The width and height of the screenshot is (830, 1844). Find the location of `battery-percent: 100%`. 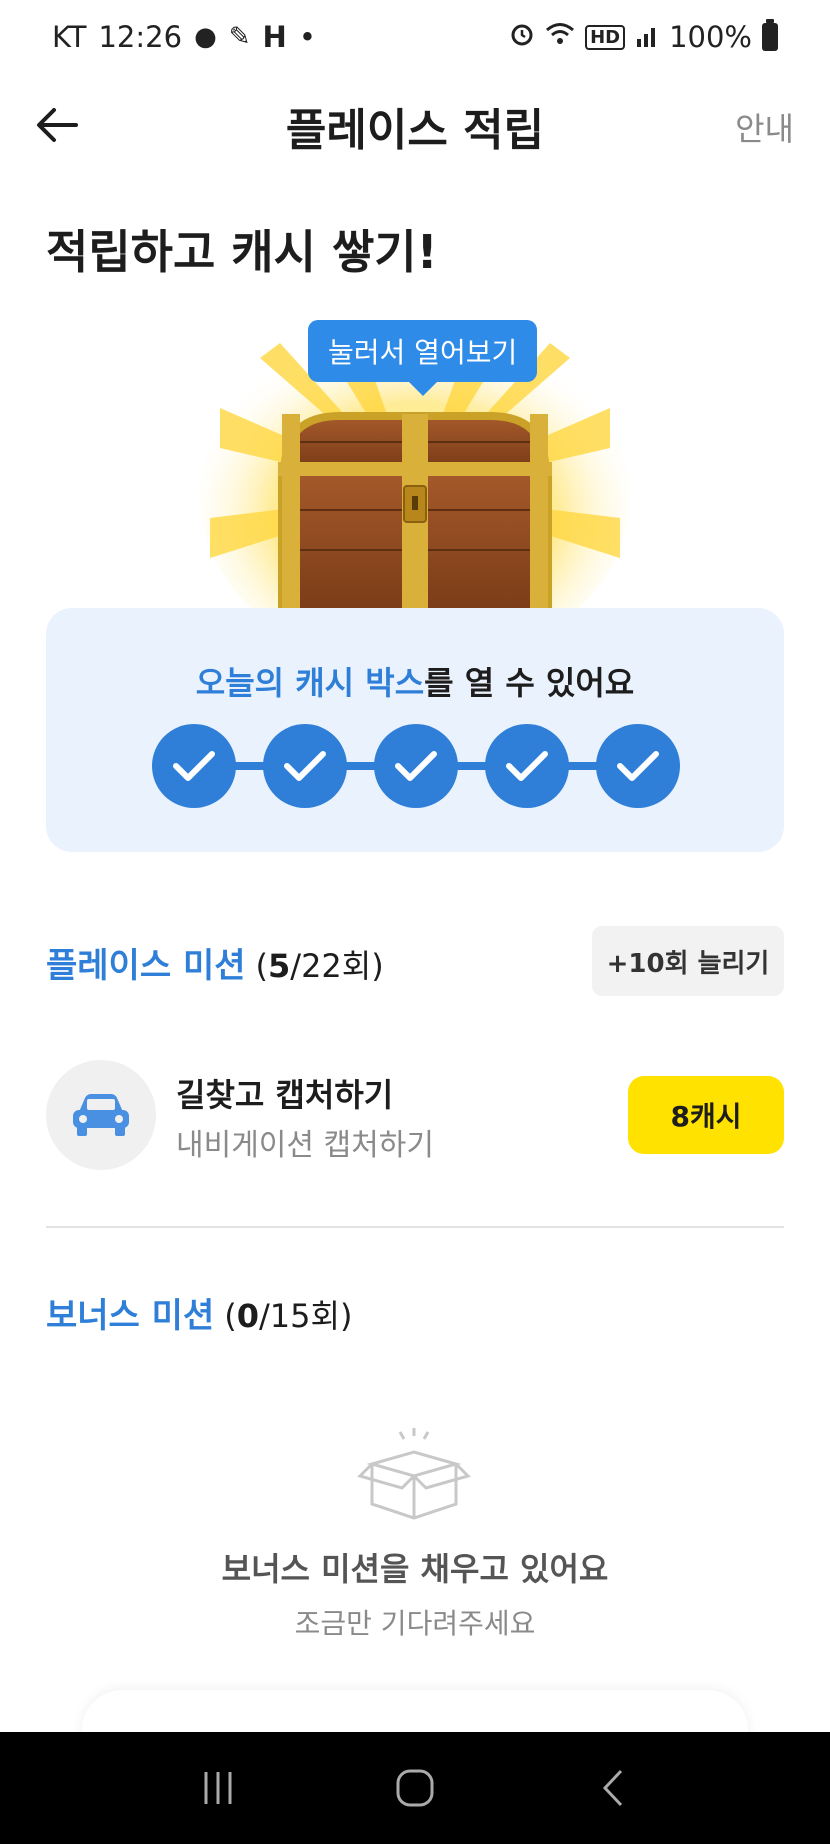

battery-percent: 100% is located at coordinates (710, 37).